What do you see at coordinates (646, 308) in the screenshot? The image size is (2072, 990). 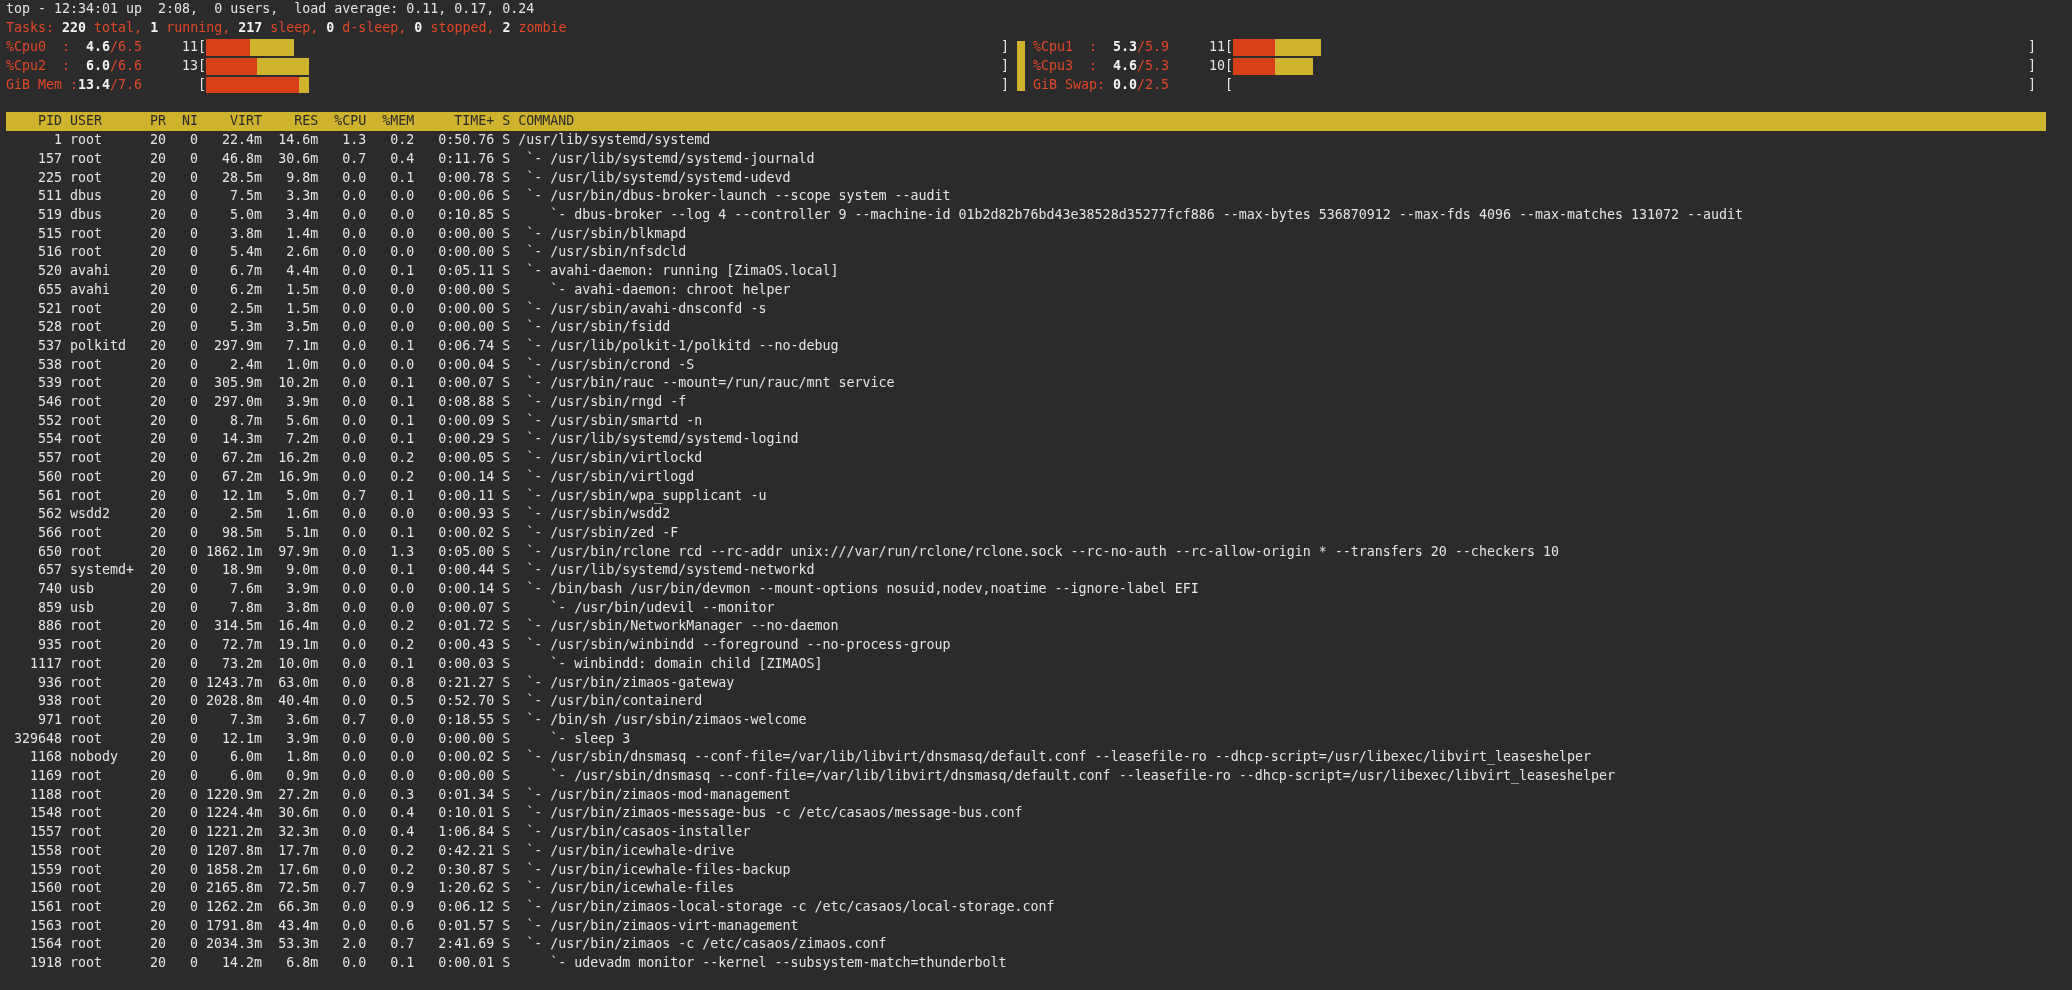 I see `table-cell-text: `- /usr/sbin/avahi-dnsconfd -s` at bounding box center [646, 308].